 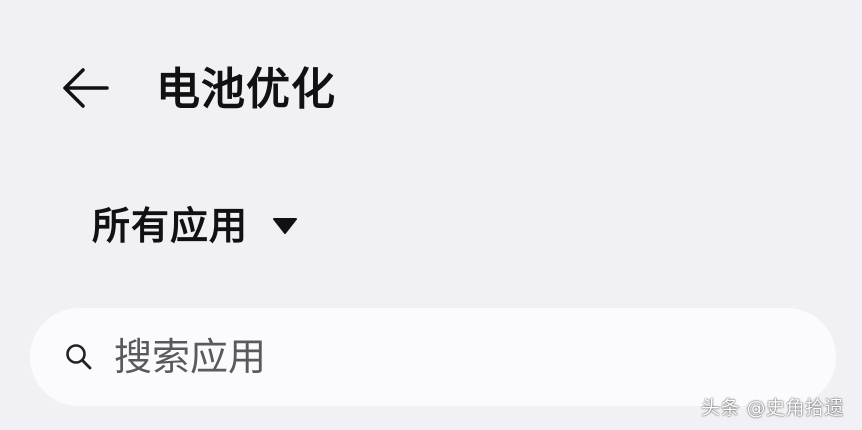 I want to click on search-input, so click(x=414, y=357).